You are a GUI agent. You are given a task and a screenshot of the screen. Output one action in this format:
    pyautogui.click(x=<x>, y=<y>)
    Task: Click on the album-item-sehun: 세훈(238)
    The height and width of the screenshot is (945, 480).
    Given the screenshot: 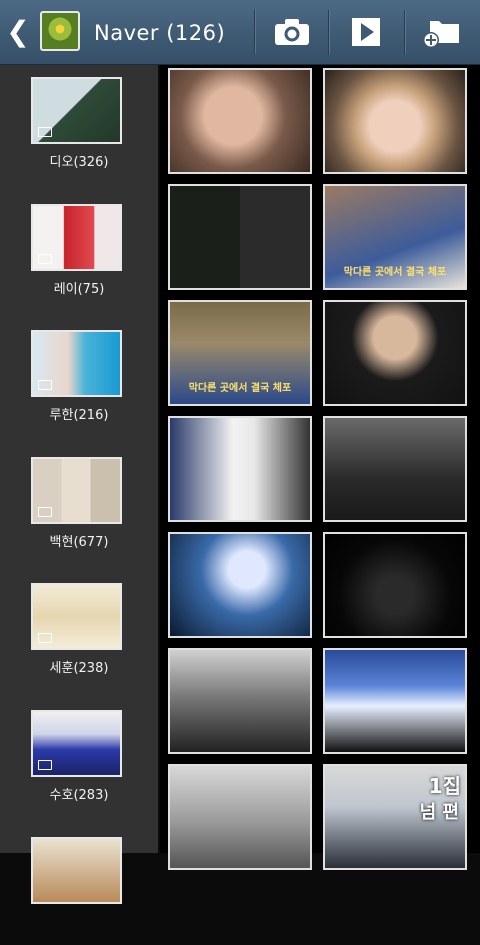 What is the action you would take?
    pyautogui.click(x=79, y=631)
    